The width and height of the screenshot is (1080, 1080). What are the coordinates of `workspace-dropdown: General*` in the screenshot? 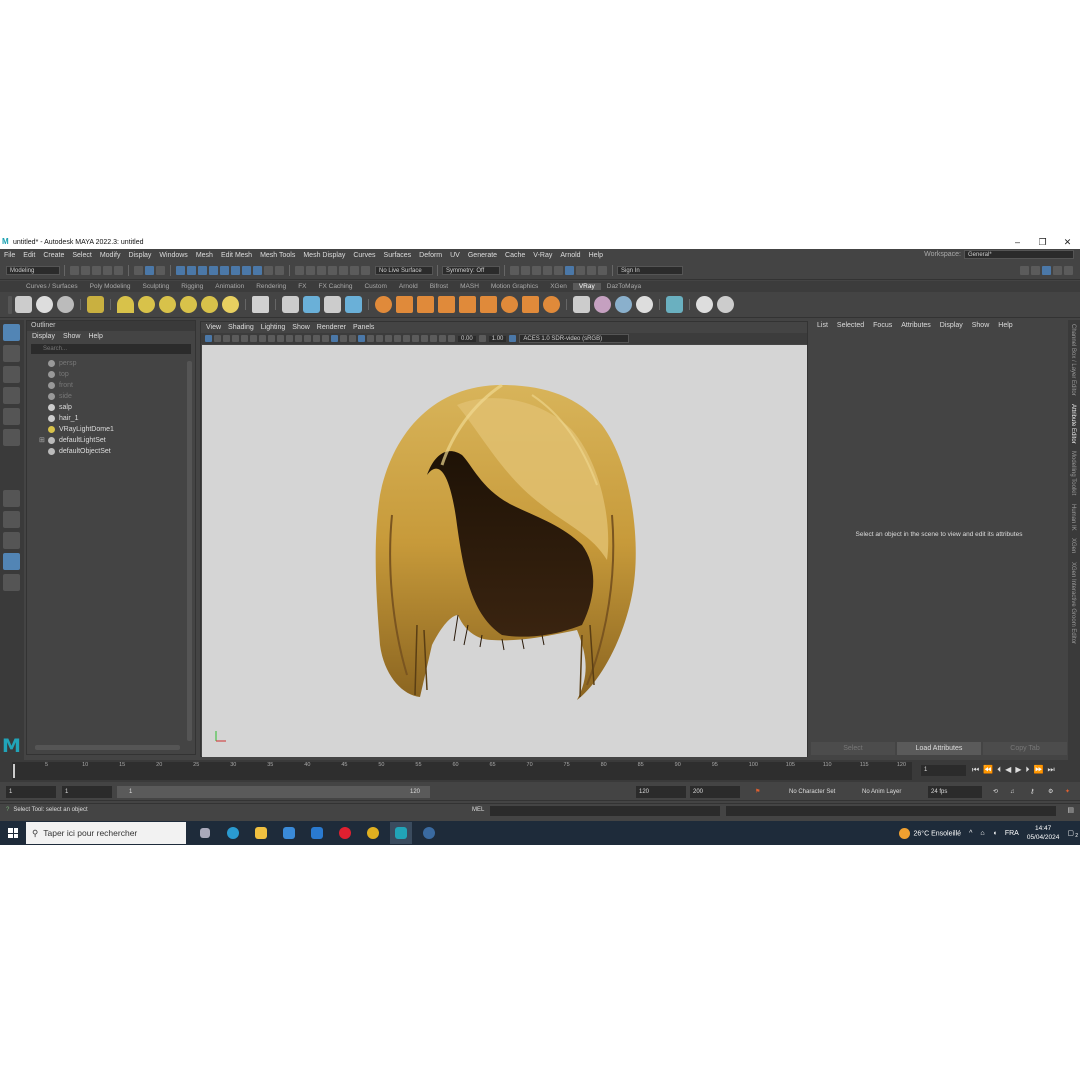 It's located at (1019, 254).